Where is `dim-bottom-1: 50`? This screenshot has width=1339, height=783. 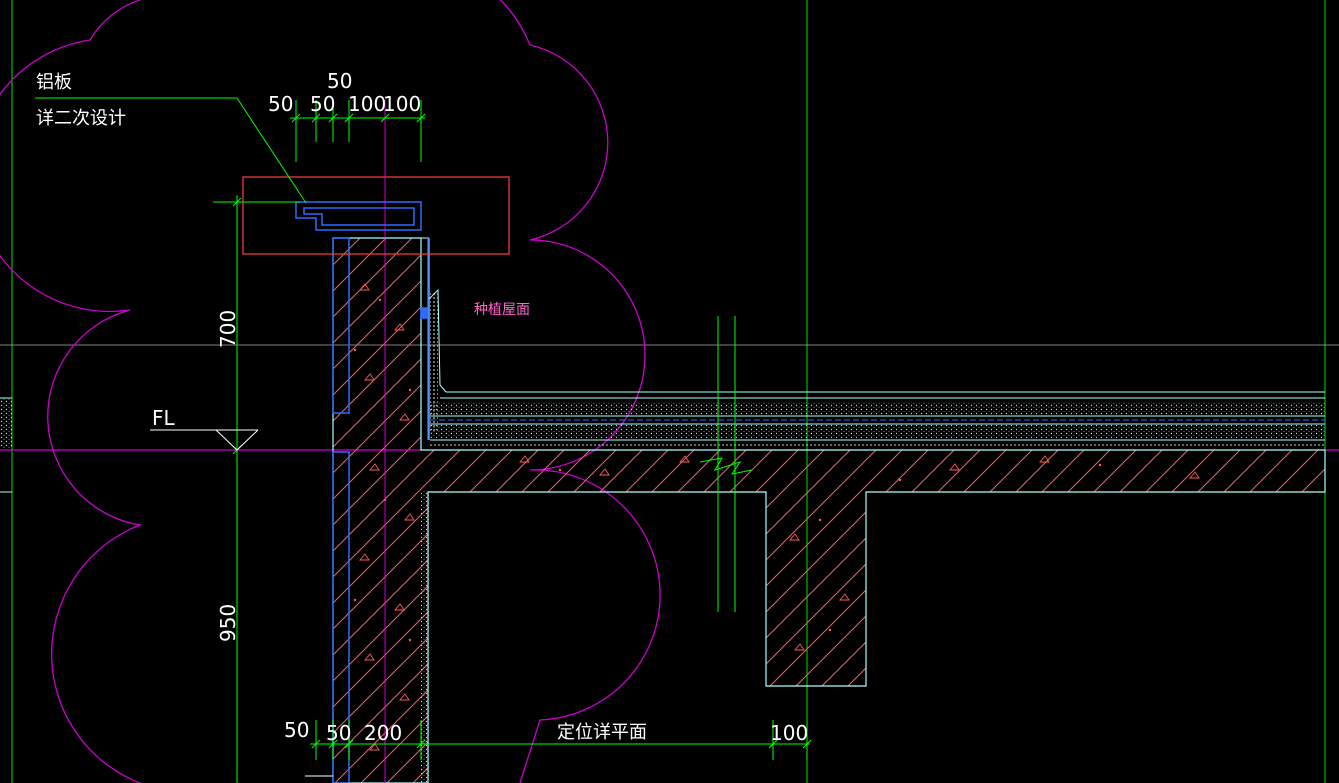 dim-bottom-1: 50 is located at coordinates (296, 730).